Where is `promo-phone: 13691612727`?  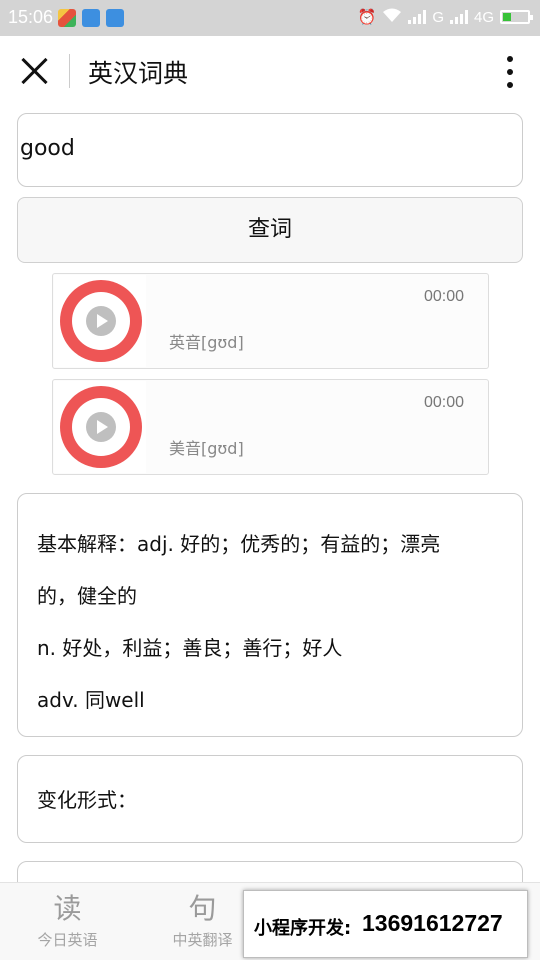
promo-phone: 13691612727 is located at coordinates (432, 923).